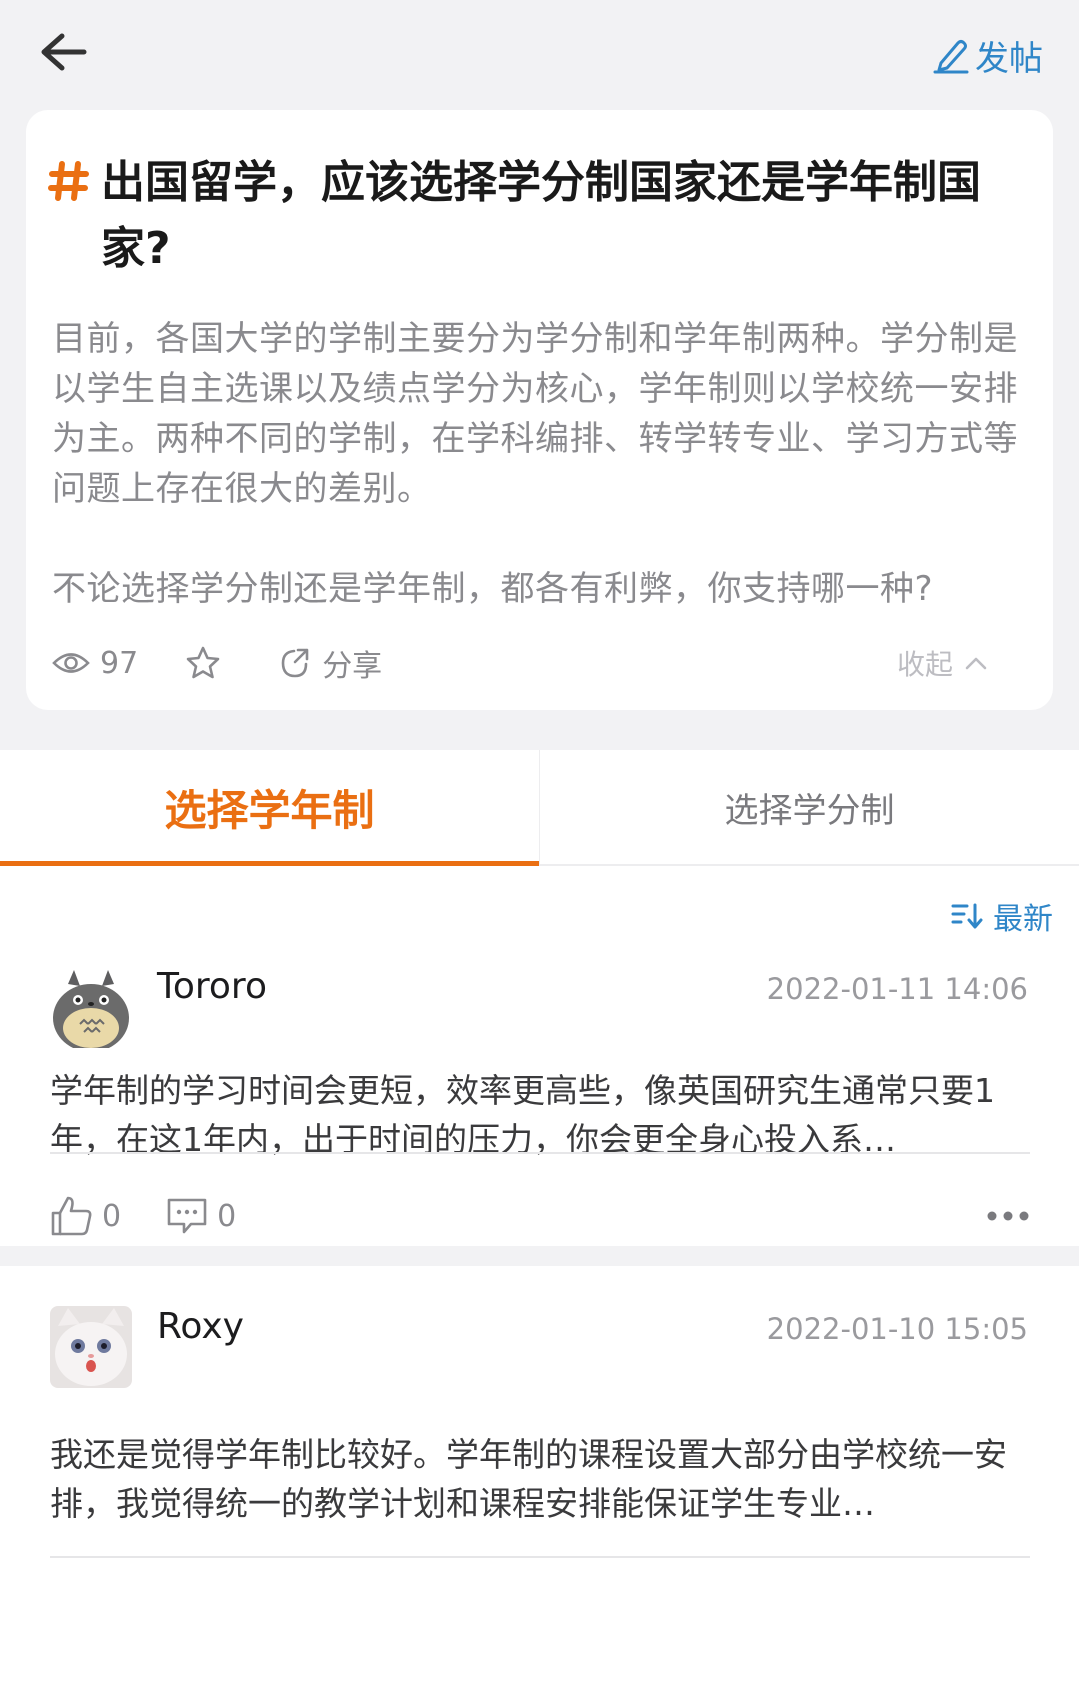  Describe the element at coordinates (119, 663) in the screenshot. I see `view-count-value: 97` at that location.